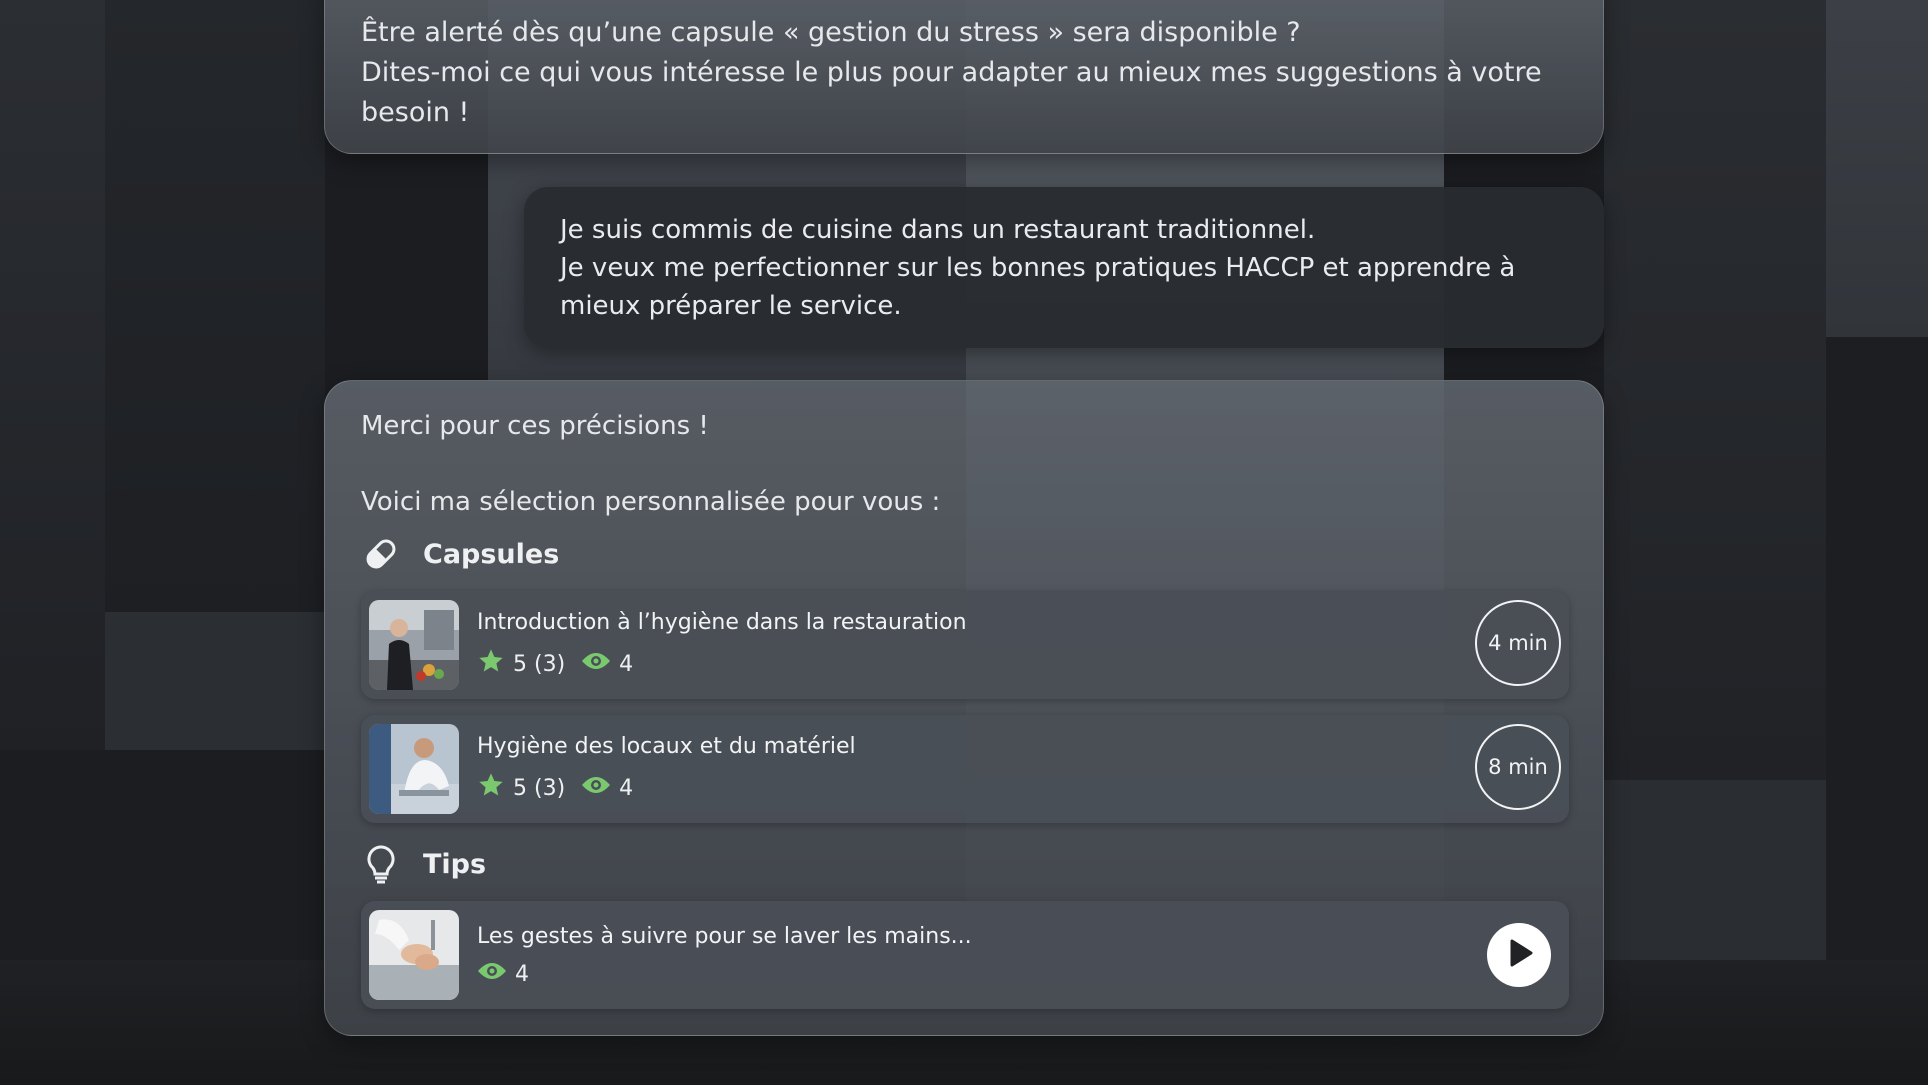 Image resolution: width=1928 pixels, height=1085 pixels. Describe the element at coordinates (381, 554) in the screenshot. I see `pill-icon` at that location.